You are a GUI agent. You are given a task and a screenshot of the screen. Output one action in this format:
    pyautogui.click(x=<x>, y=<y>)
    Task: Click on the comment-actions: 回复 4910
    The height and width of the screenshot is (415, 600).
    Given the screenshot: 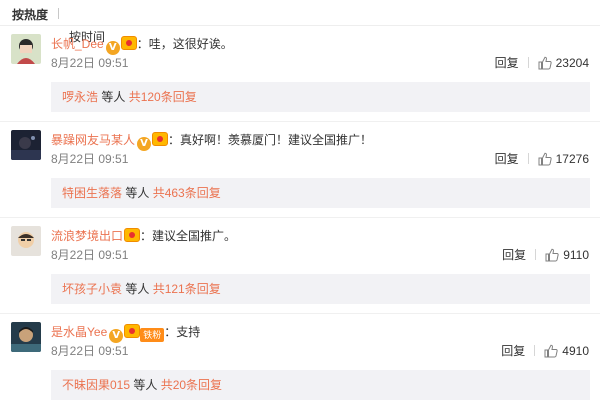 What is the action you would take?
    pyautogui.click(x=545, y=351)
    